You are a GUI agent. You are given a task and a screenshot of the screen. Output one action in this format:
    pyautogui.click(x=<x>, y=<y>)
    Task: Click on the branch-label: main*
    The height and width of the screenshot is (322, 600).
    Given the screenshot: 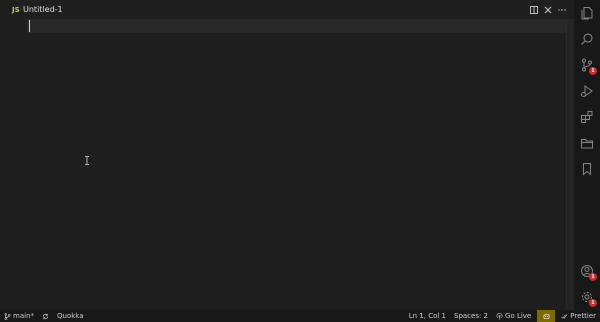 What is the action you would take?
    pyautogui.click(x=23, y=316)
    